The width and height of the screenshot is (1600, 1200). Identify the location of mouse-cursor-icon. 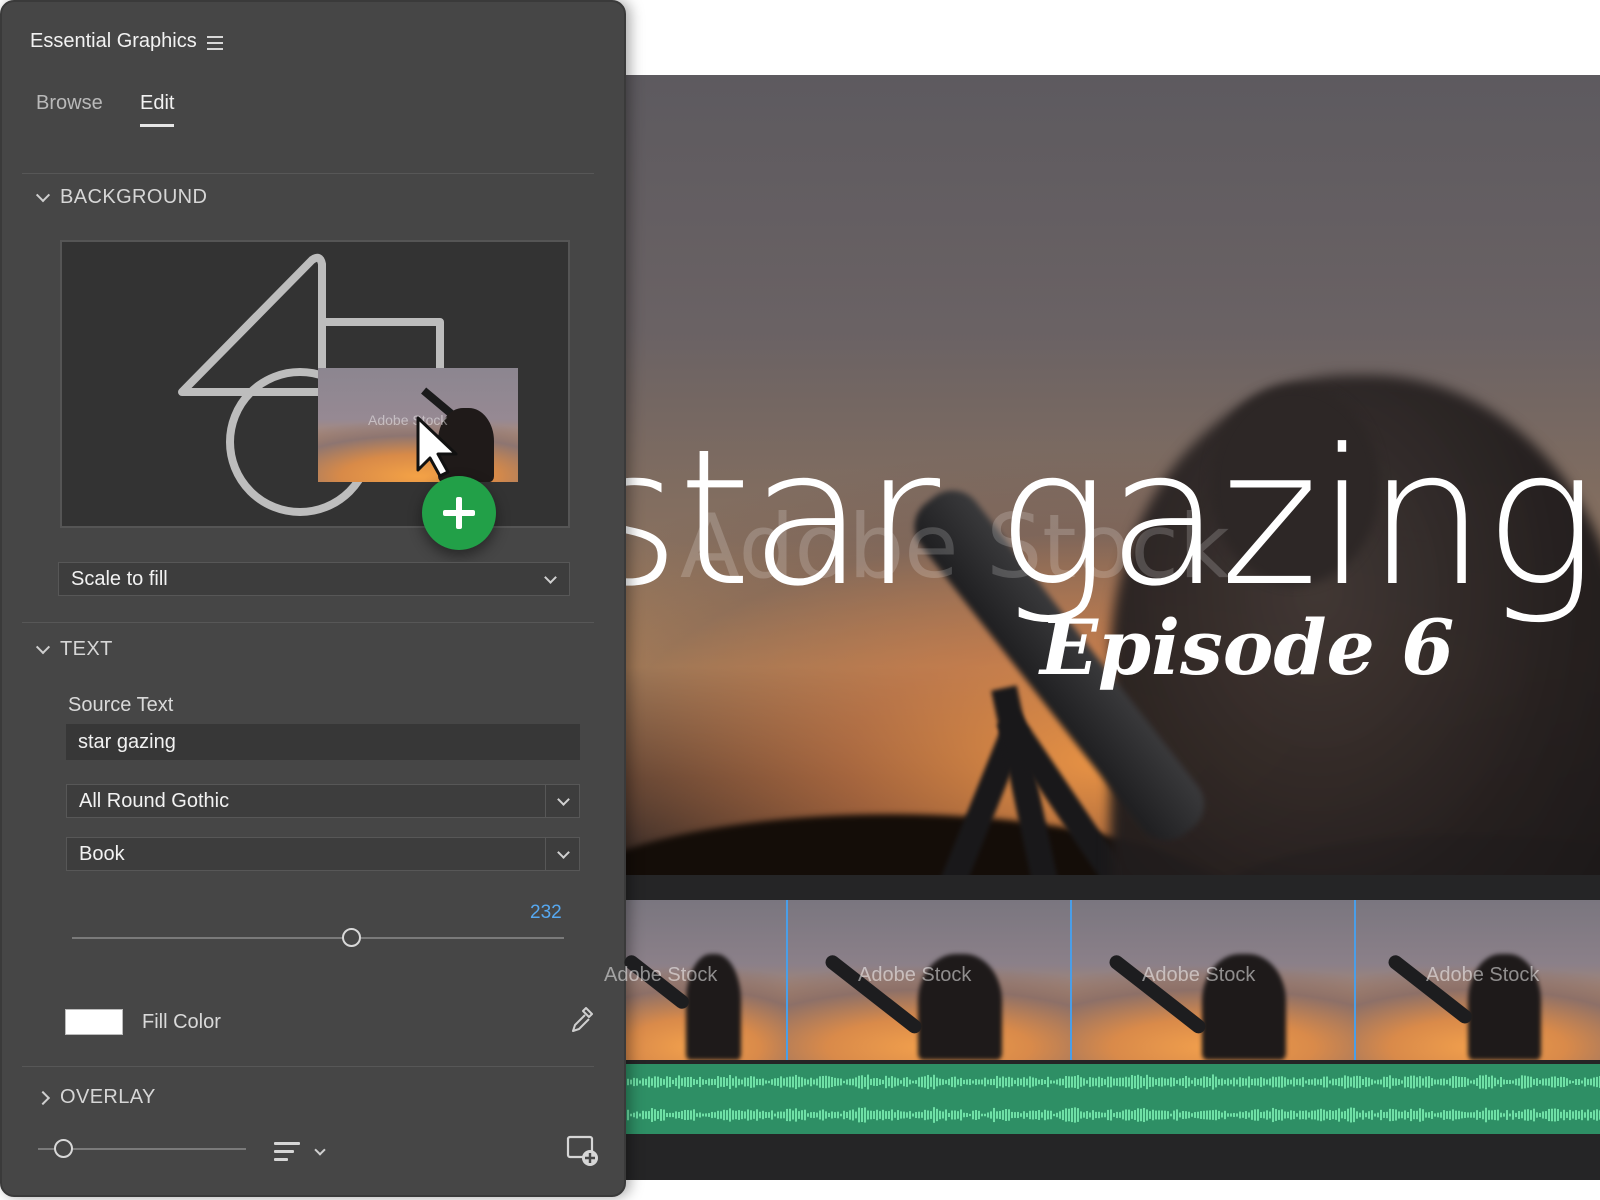
(437, 447).